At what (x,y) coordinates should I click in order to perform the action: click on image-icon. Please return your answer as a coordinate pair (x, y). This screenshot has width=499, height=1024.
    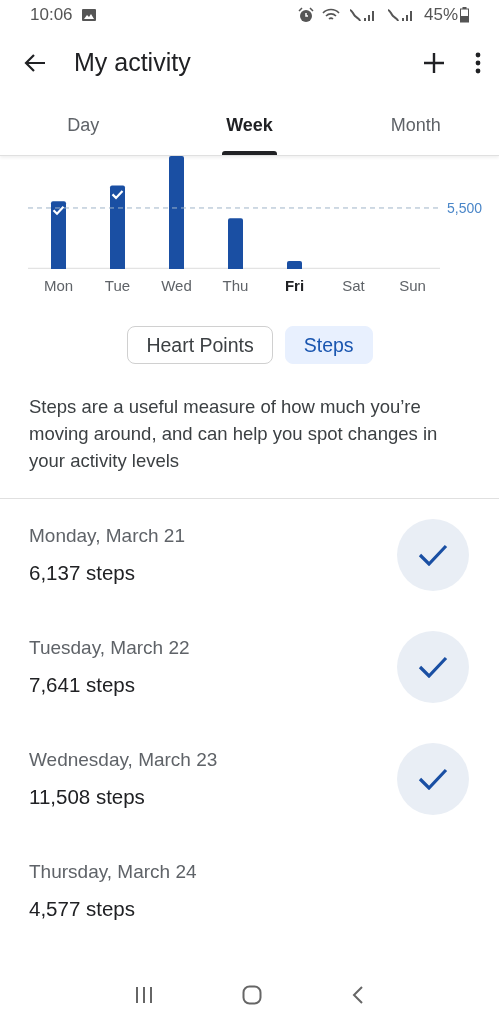
    Looking at the image, I should click on (88, 15).